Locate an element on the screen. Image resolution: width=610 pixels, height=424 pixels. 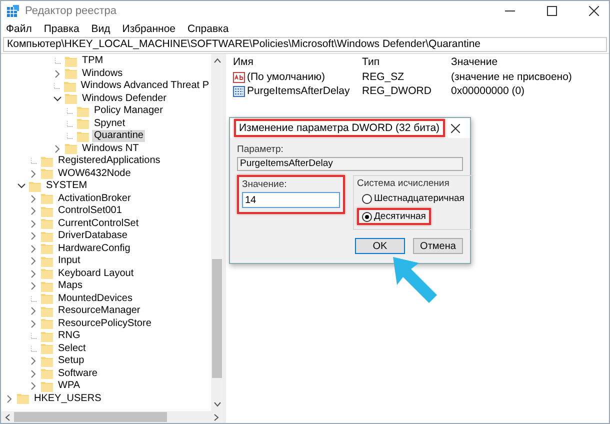
pointer-arrow-drawing is located at coordinates (415, 280).